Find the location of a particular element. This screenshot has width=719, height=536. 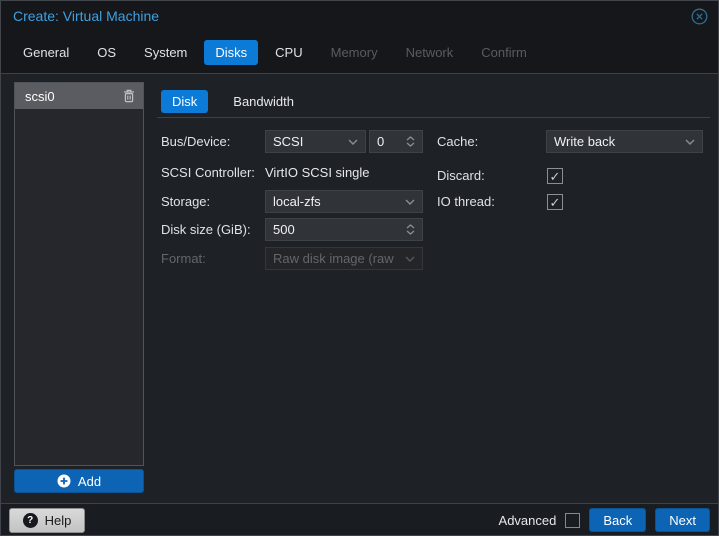

subtab-disk: Disk is located at coordinates (185, 101).